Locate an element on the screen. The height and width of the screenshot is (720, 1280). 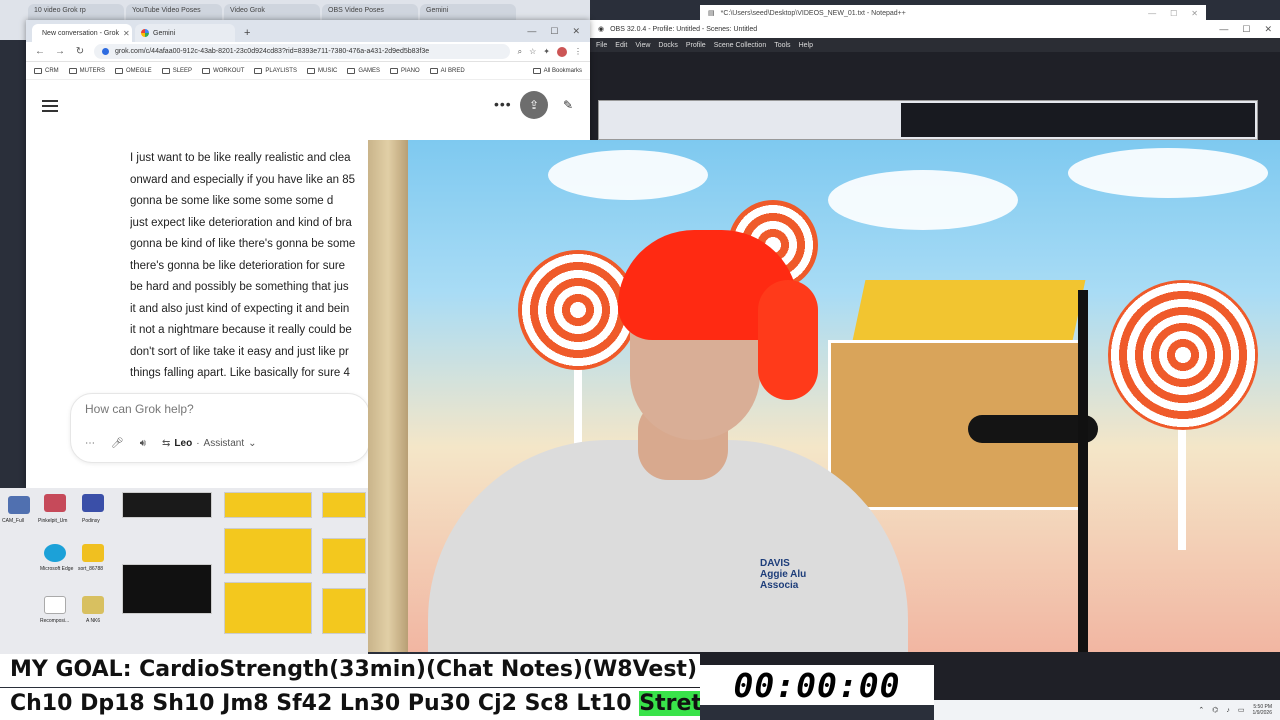
bookmark-folder: CRM is located at coordinates (46, 70).